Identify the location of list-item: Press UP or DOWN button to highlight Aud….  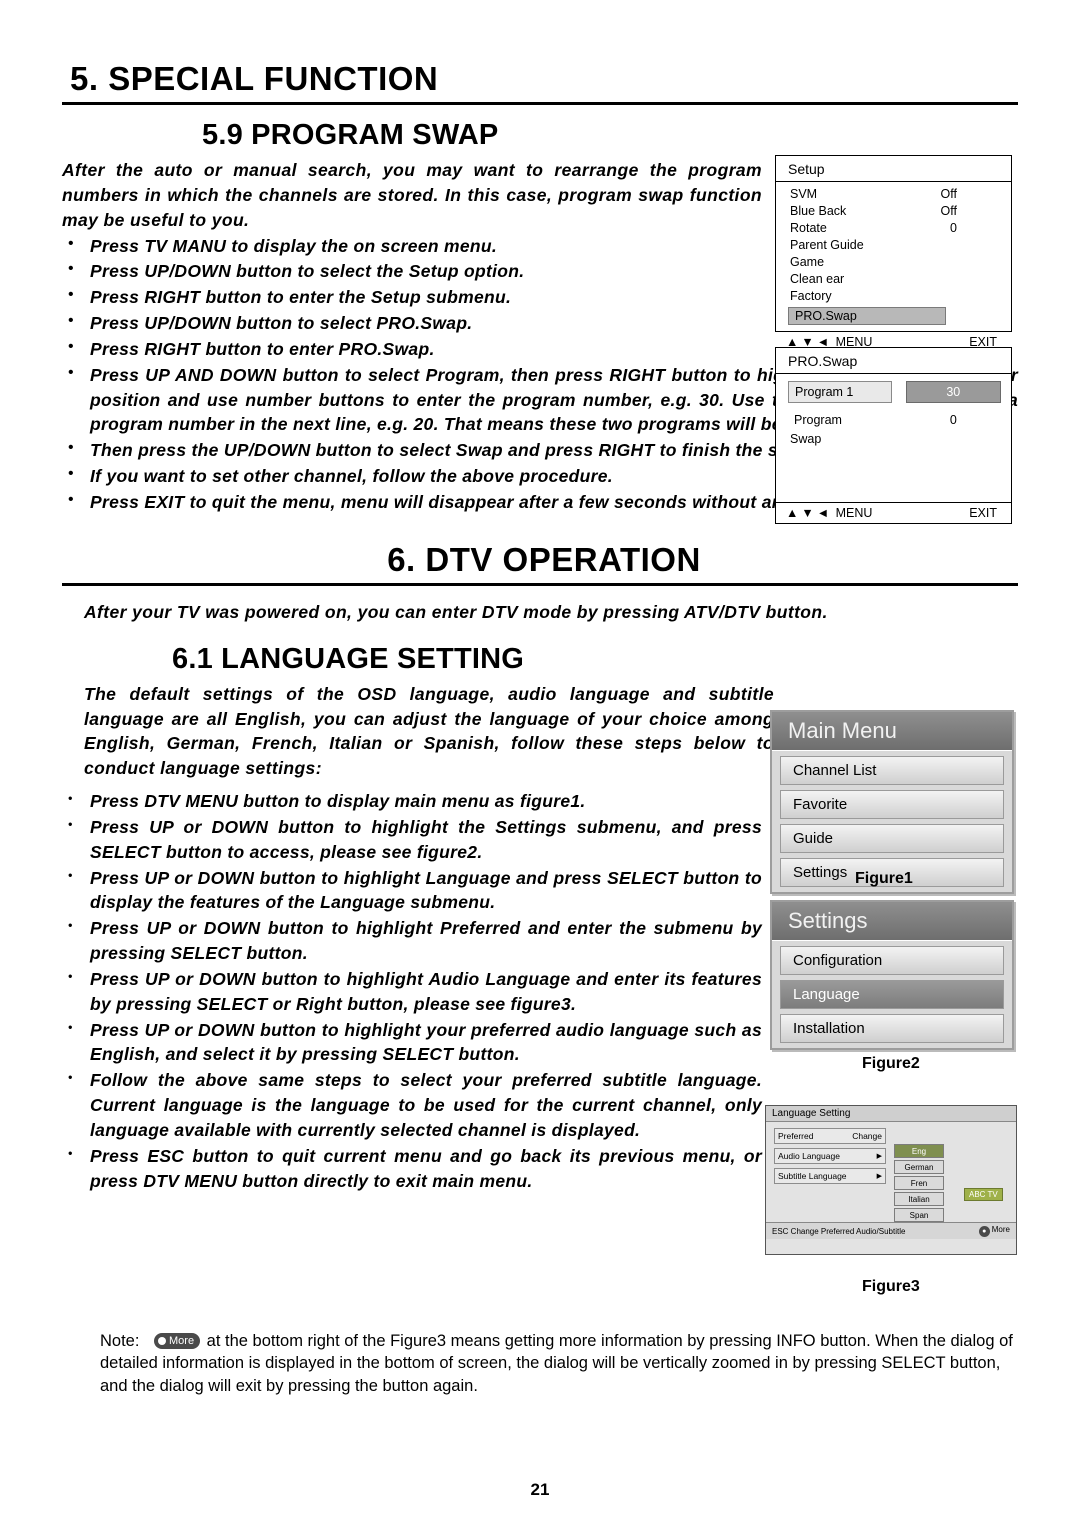
(412, 992).